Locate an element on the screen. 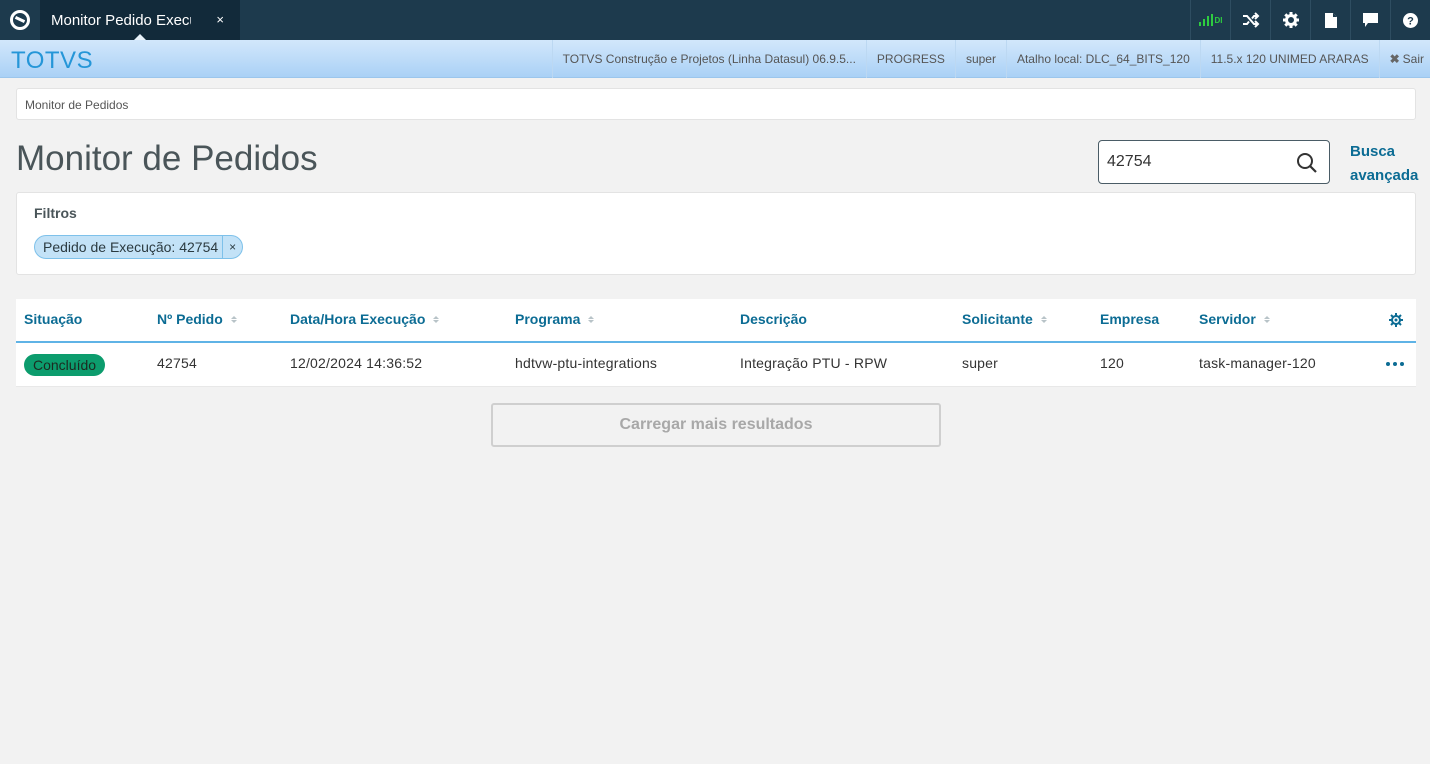 The width and height of the screenshot is (1430, 764). close-icon: ✖ is located at coordinates (1394, 59).